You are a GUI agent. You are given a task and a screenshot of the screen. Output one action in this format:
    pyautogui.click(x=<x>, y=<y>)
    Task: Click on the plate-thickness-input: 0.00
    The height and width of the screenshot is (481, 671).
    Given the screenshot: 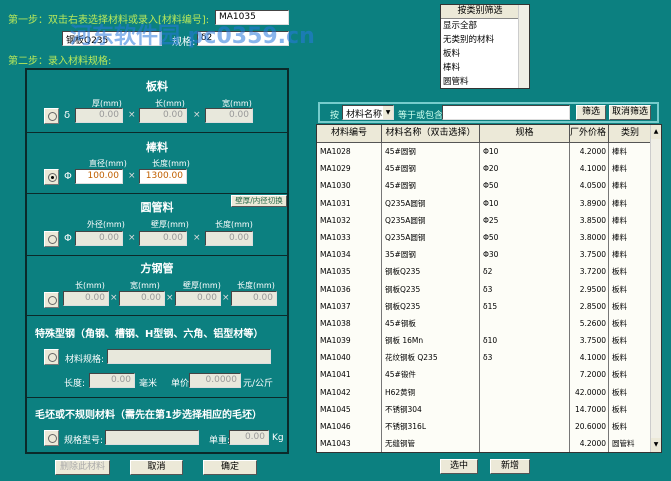 What is the action you would take?
    pyautogui.click(x=99, y=115)
    